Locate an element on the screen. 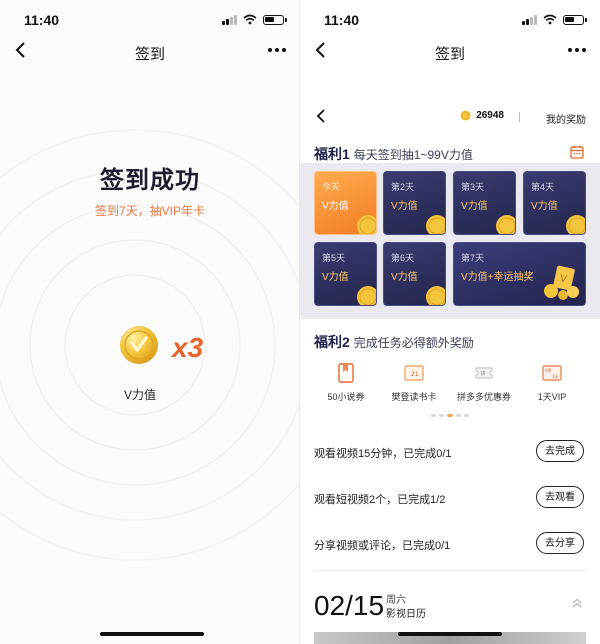 This screenshot has height=644, width=600. day-card-5: 第5天 V力值 is located at coordinates (345, 274).